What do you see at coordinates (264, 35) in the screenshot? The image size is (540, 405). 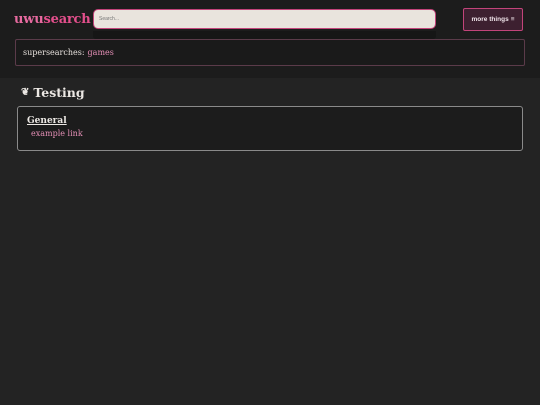 I see `search-suggestions-strip` at bounding box center [264, 35].